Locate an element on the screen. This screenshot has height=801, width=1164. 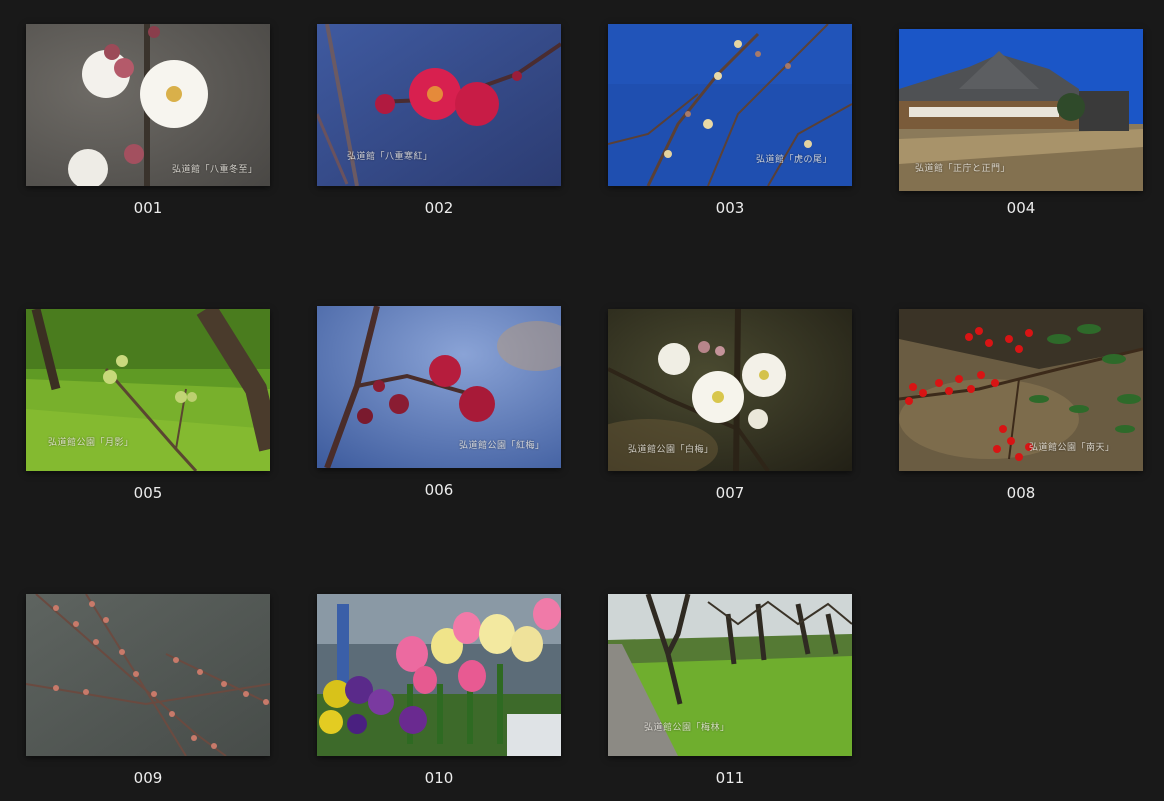
thumbnail-image: 弘道館「八重冬至」 is located at coordinates (148, 105).